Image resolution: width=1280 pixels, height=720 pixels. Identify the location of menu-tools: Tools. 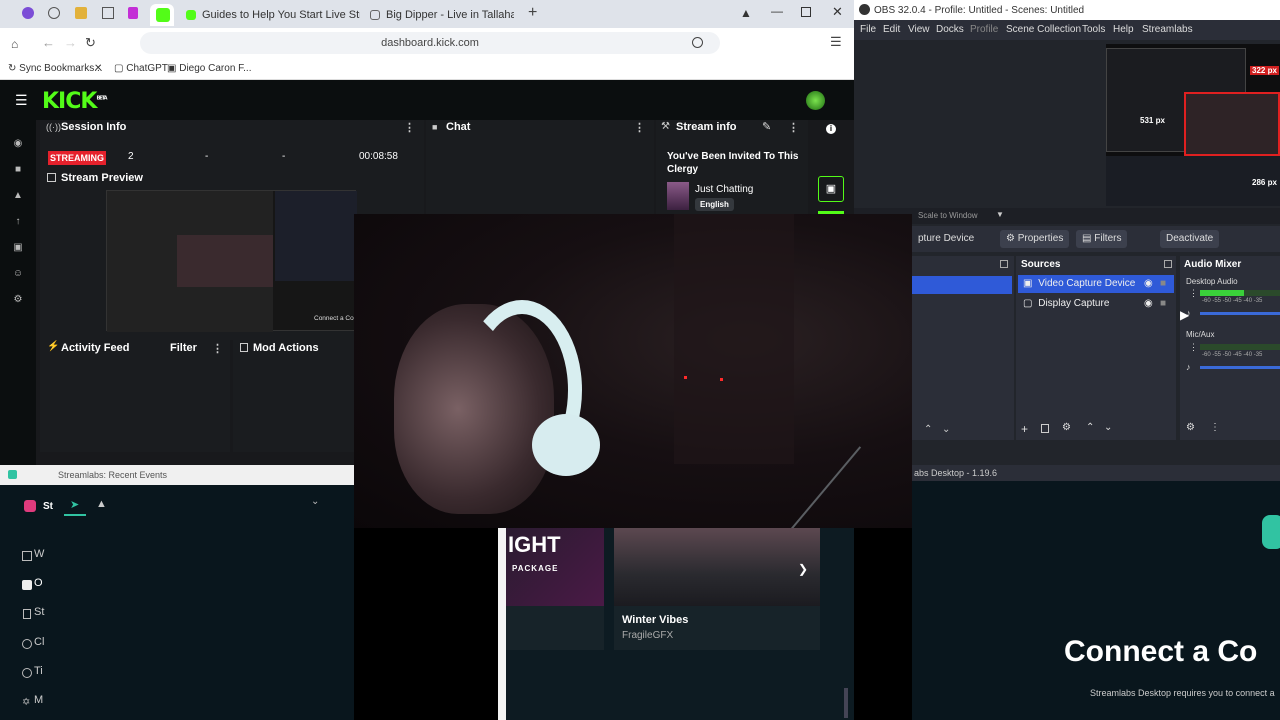
(1093, 29).